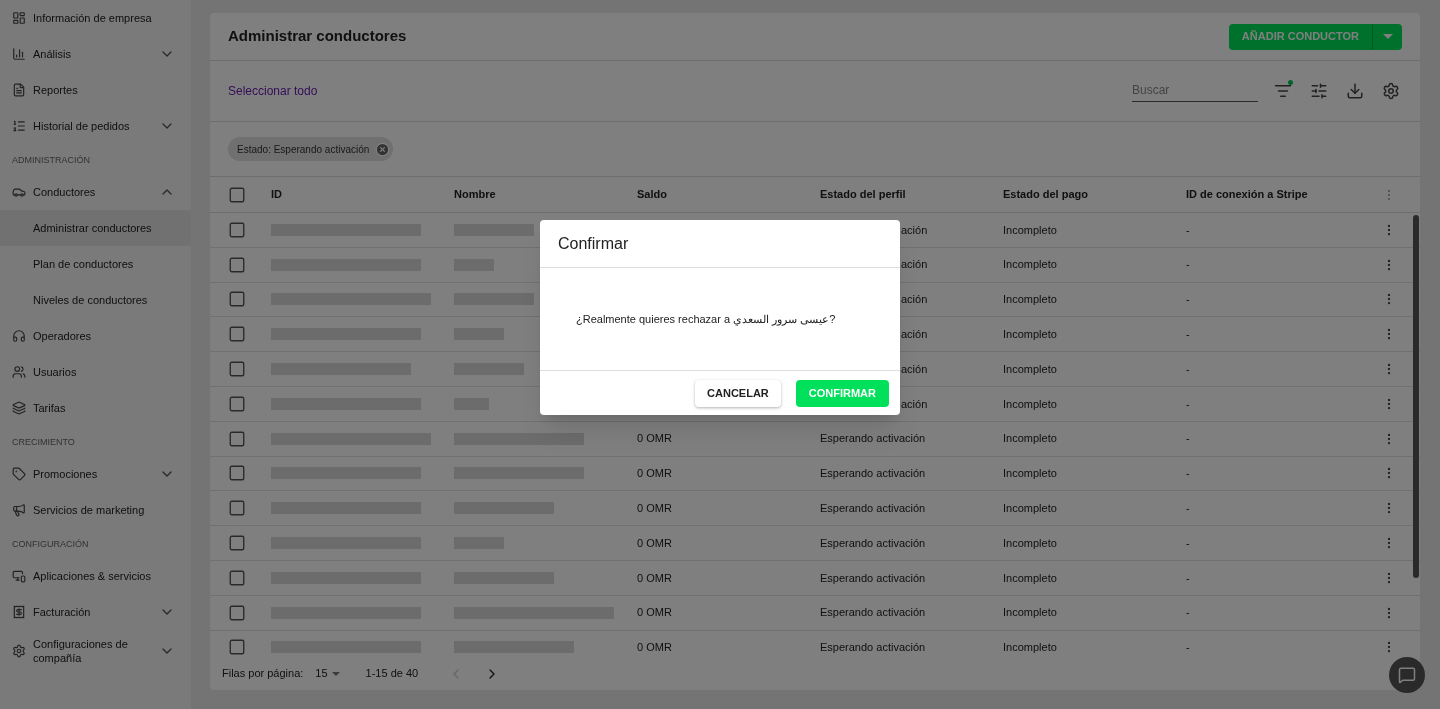 This screenshot has height=709, width=1440. I want to click on sidebar-item: Tarifas, so click(95, 408).